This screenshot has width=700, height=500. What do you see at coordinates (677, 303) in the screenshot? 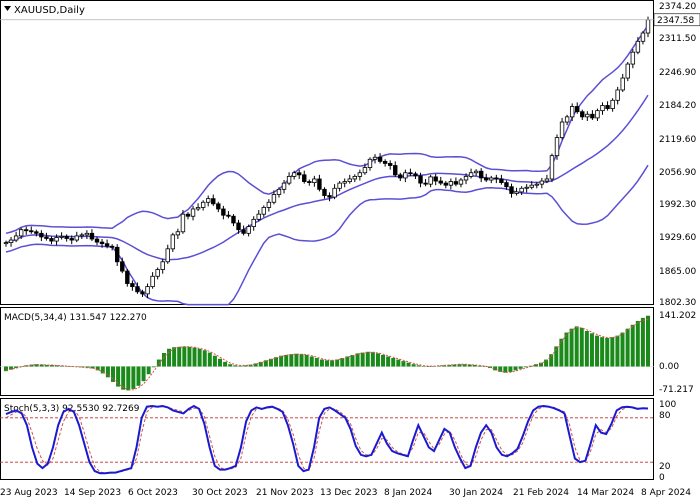
I see `price-tick: 1802.30` at bounding box center [677, 303].